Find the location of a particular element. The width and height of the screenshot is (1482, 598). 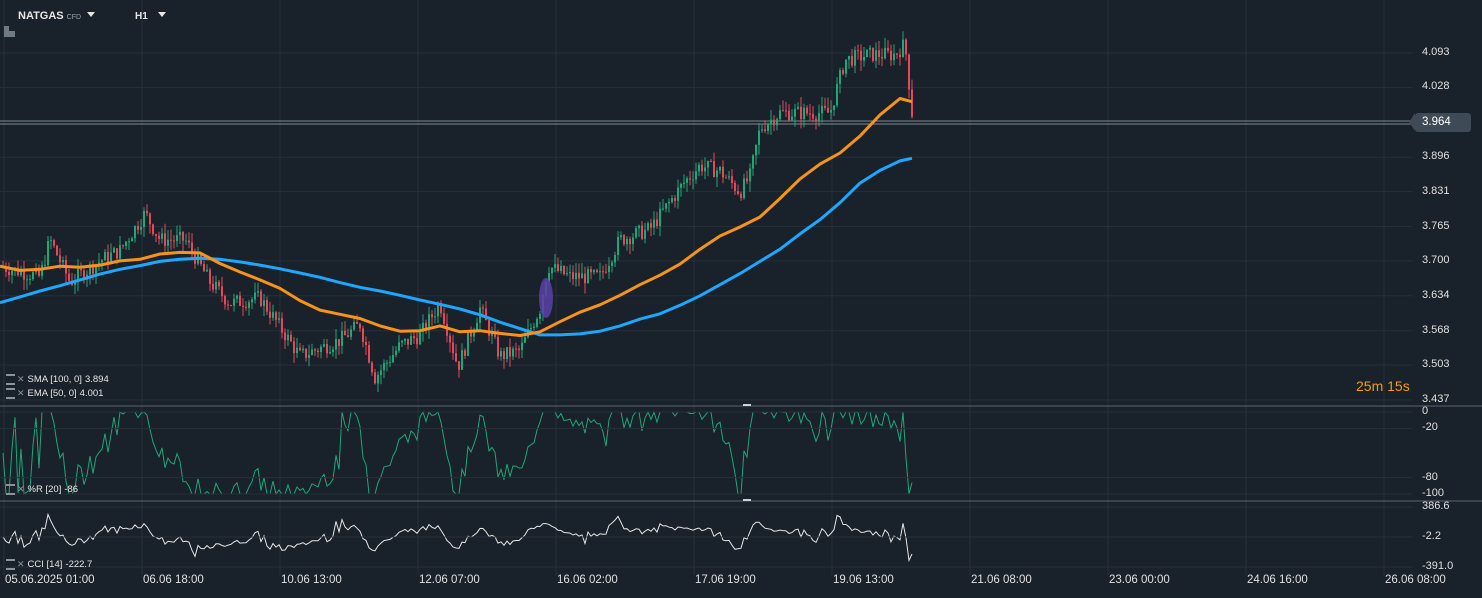

time-tick-label: 24.06 16:00 is located at coordinates (1277, 580).